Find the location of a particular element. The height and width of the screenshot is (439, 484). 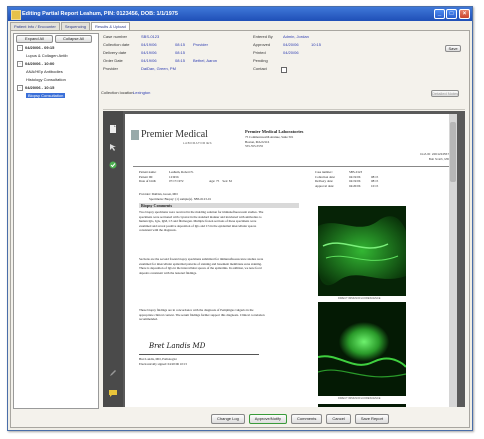

app-icon is located at coordinates (16, 15).